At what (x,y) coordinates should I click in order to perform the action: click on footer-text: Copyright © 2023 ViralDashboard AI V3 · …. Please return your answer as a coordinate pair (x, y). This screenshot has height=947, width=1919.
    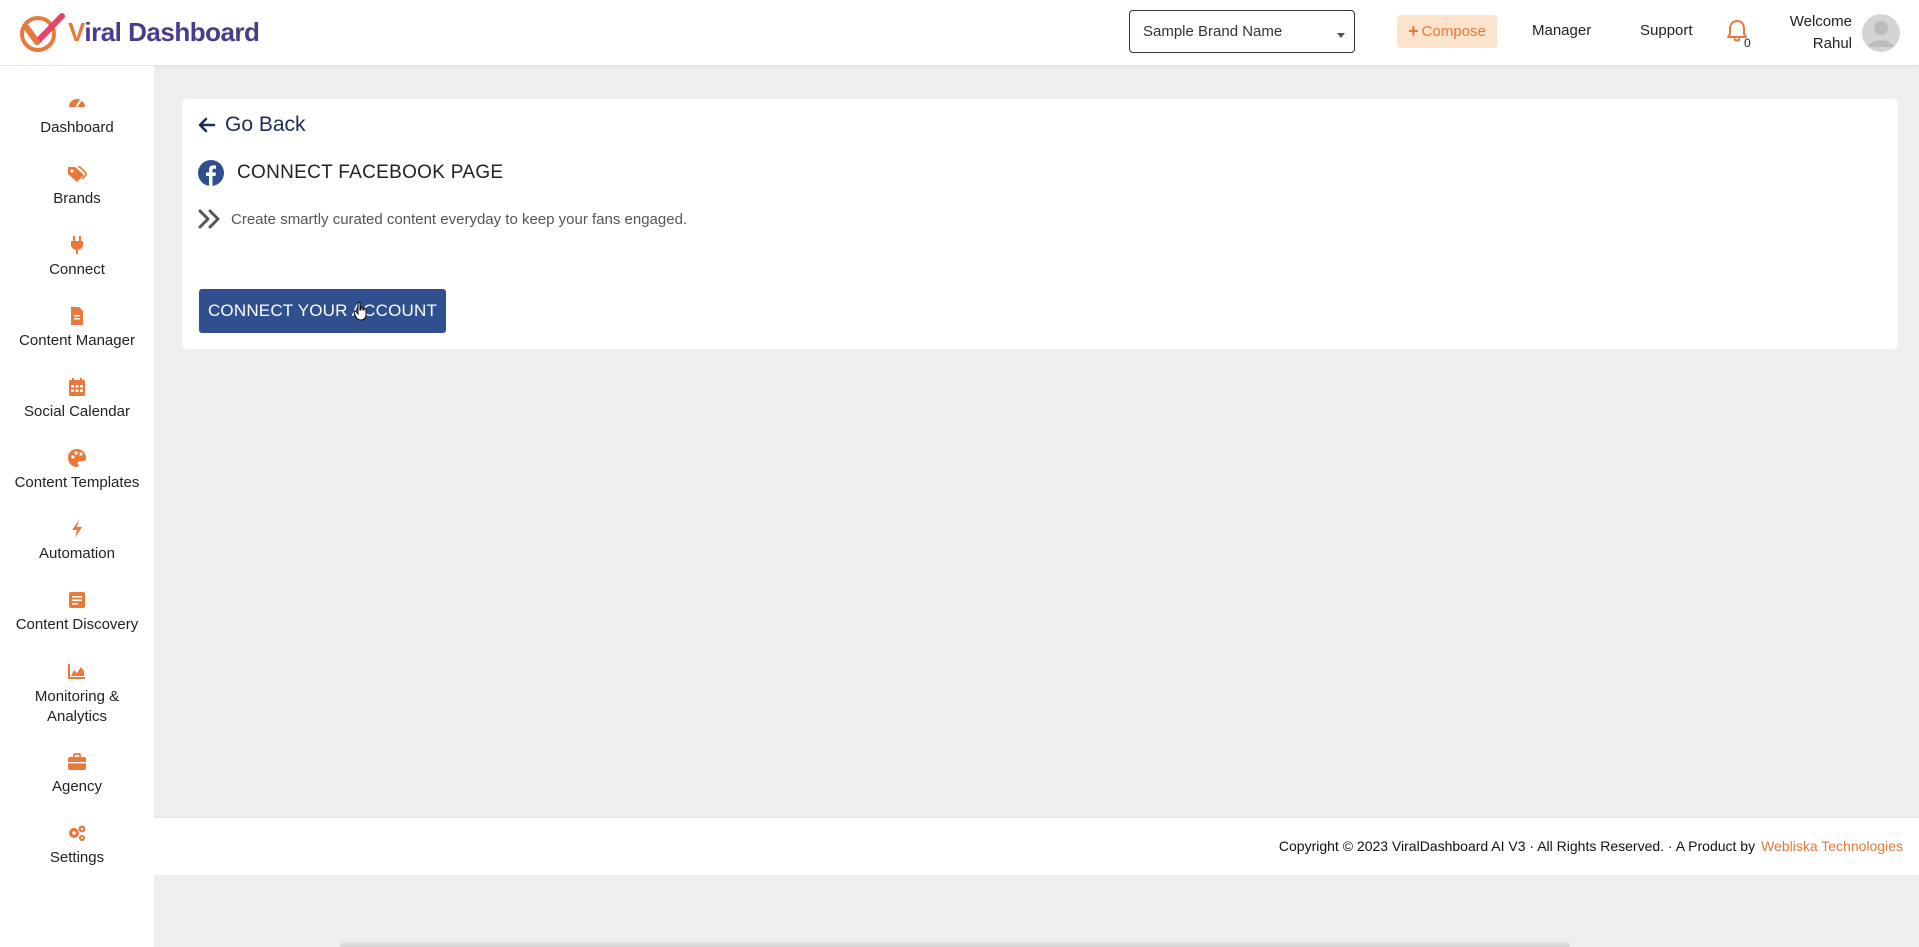
    Looking at the image, I should click on (1591, 846).